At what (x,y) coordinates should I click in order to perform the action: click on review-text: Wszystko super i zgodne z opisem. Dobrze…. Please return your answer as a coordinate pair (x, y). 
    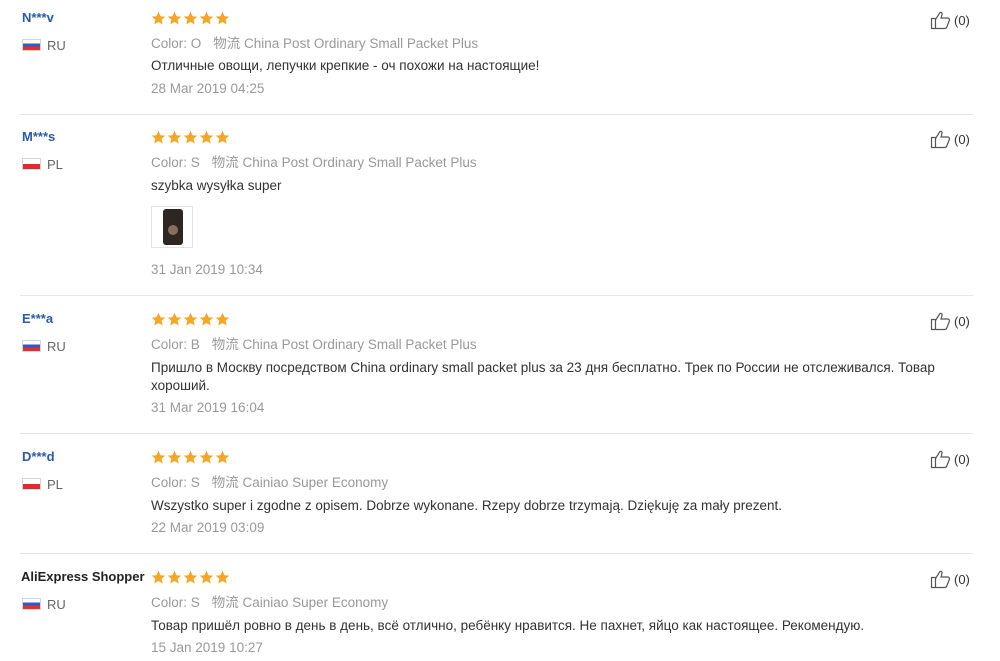
    Looking at the image, I should click on (467, 505).